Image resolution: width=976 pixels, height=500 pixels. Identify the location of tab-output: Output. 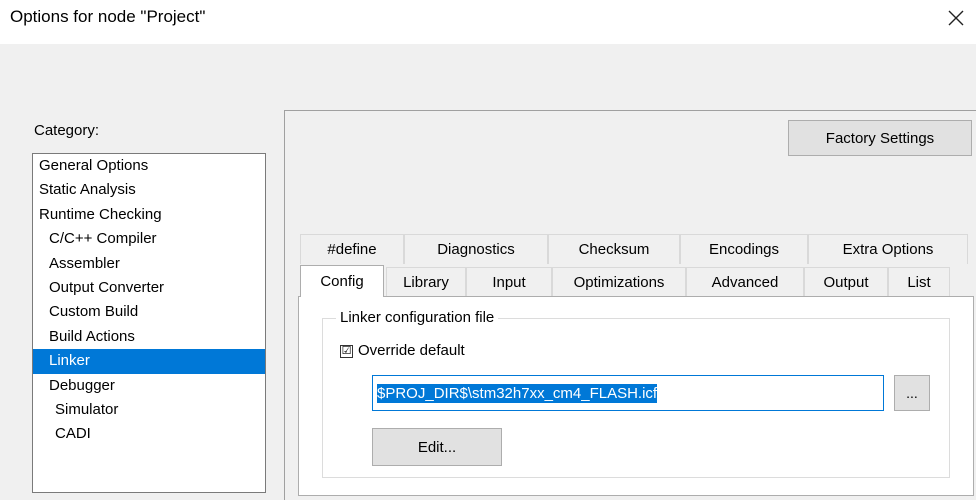
(846, 282).